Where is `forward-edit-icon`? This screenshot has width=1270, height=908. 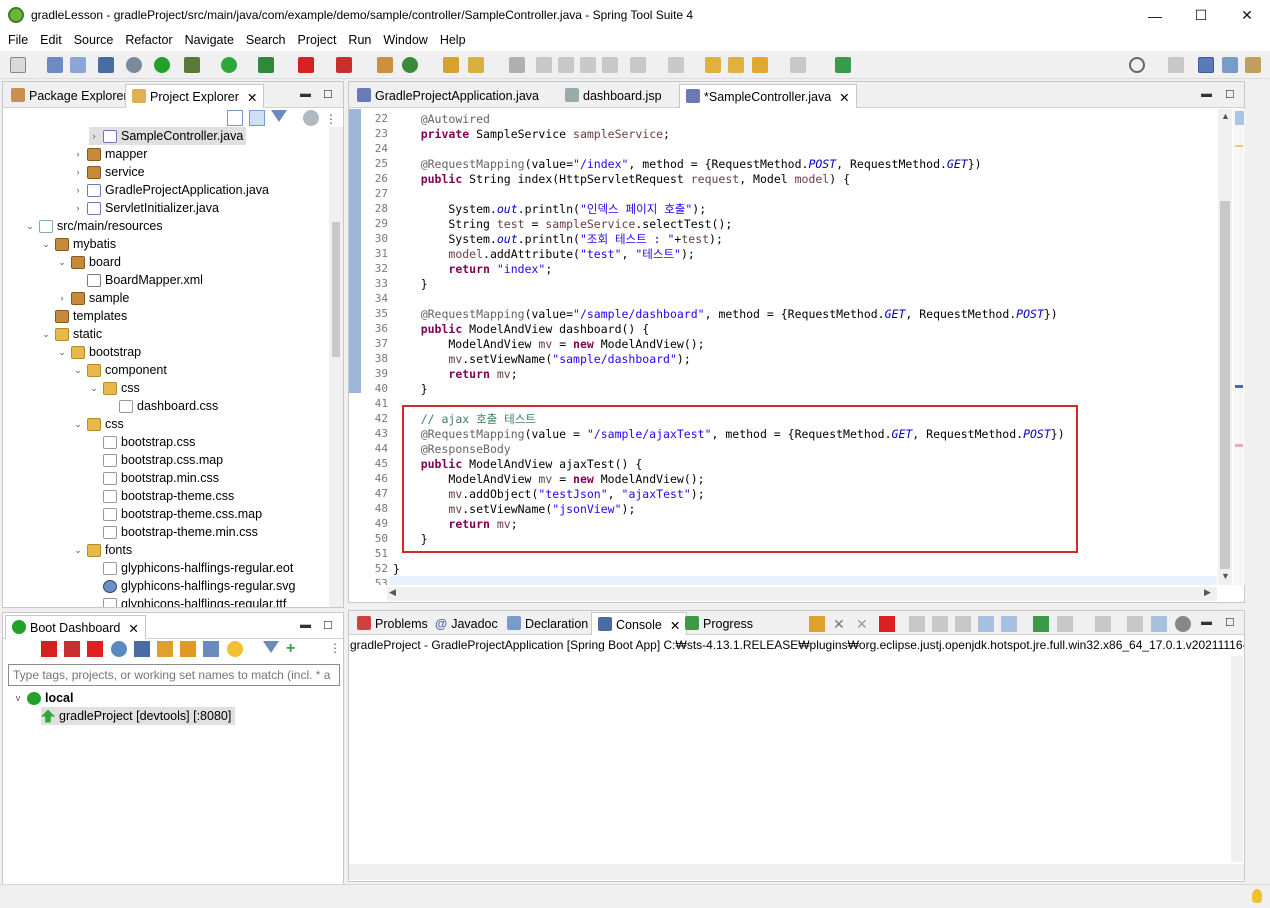 forward-edit-icon is located at coordinates (736, 65).